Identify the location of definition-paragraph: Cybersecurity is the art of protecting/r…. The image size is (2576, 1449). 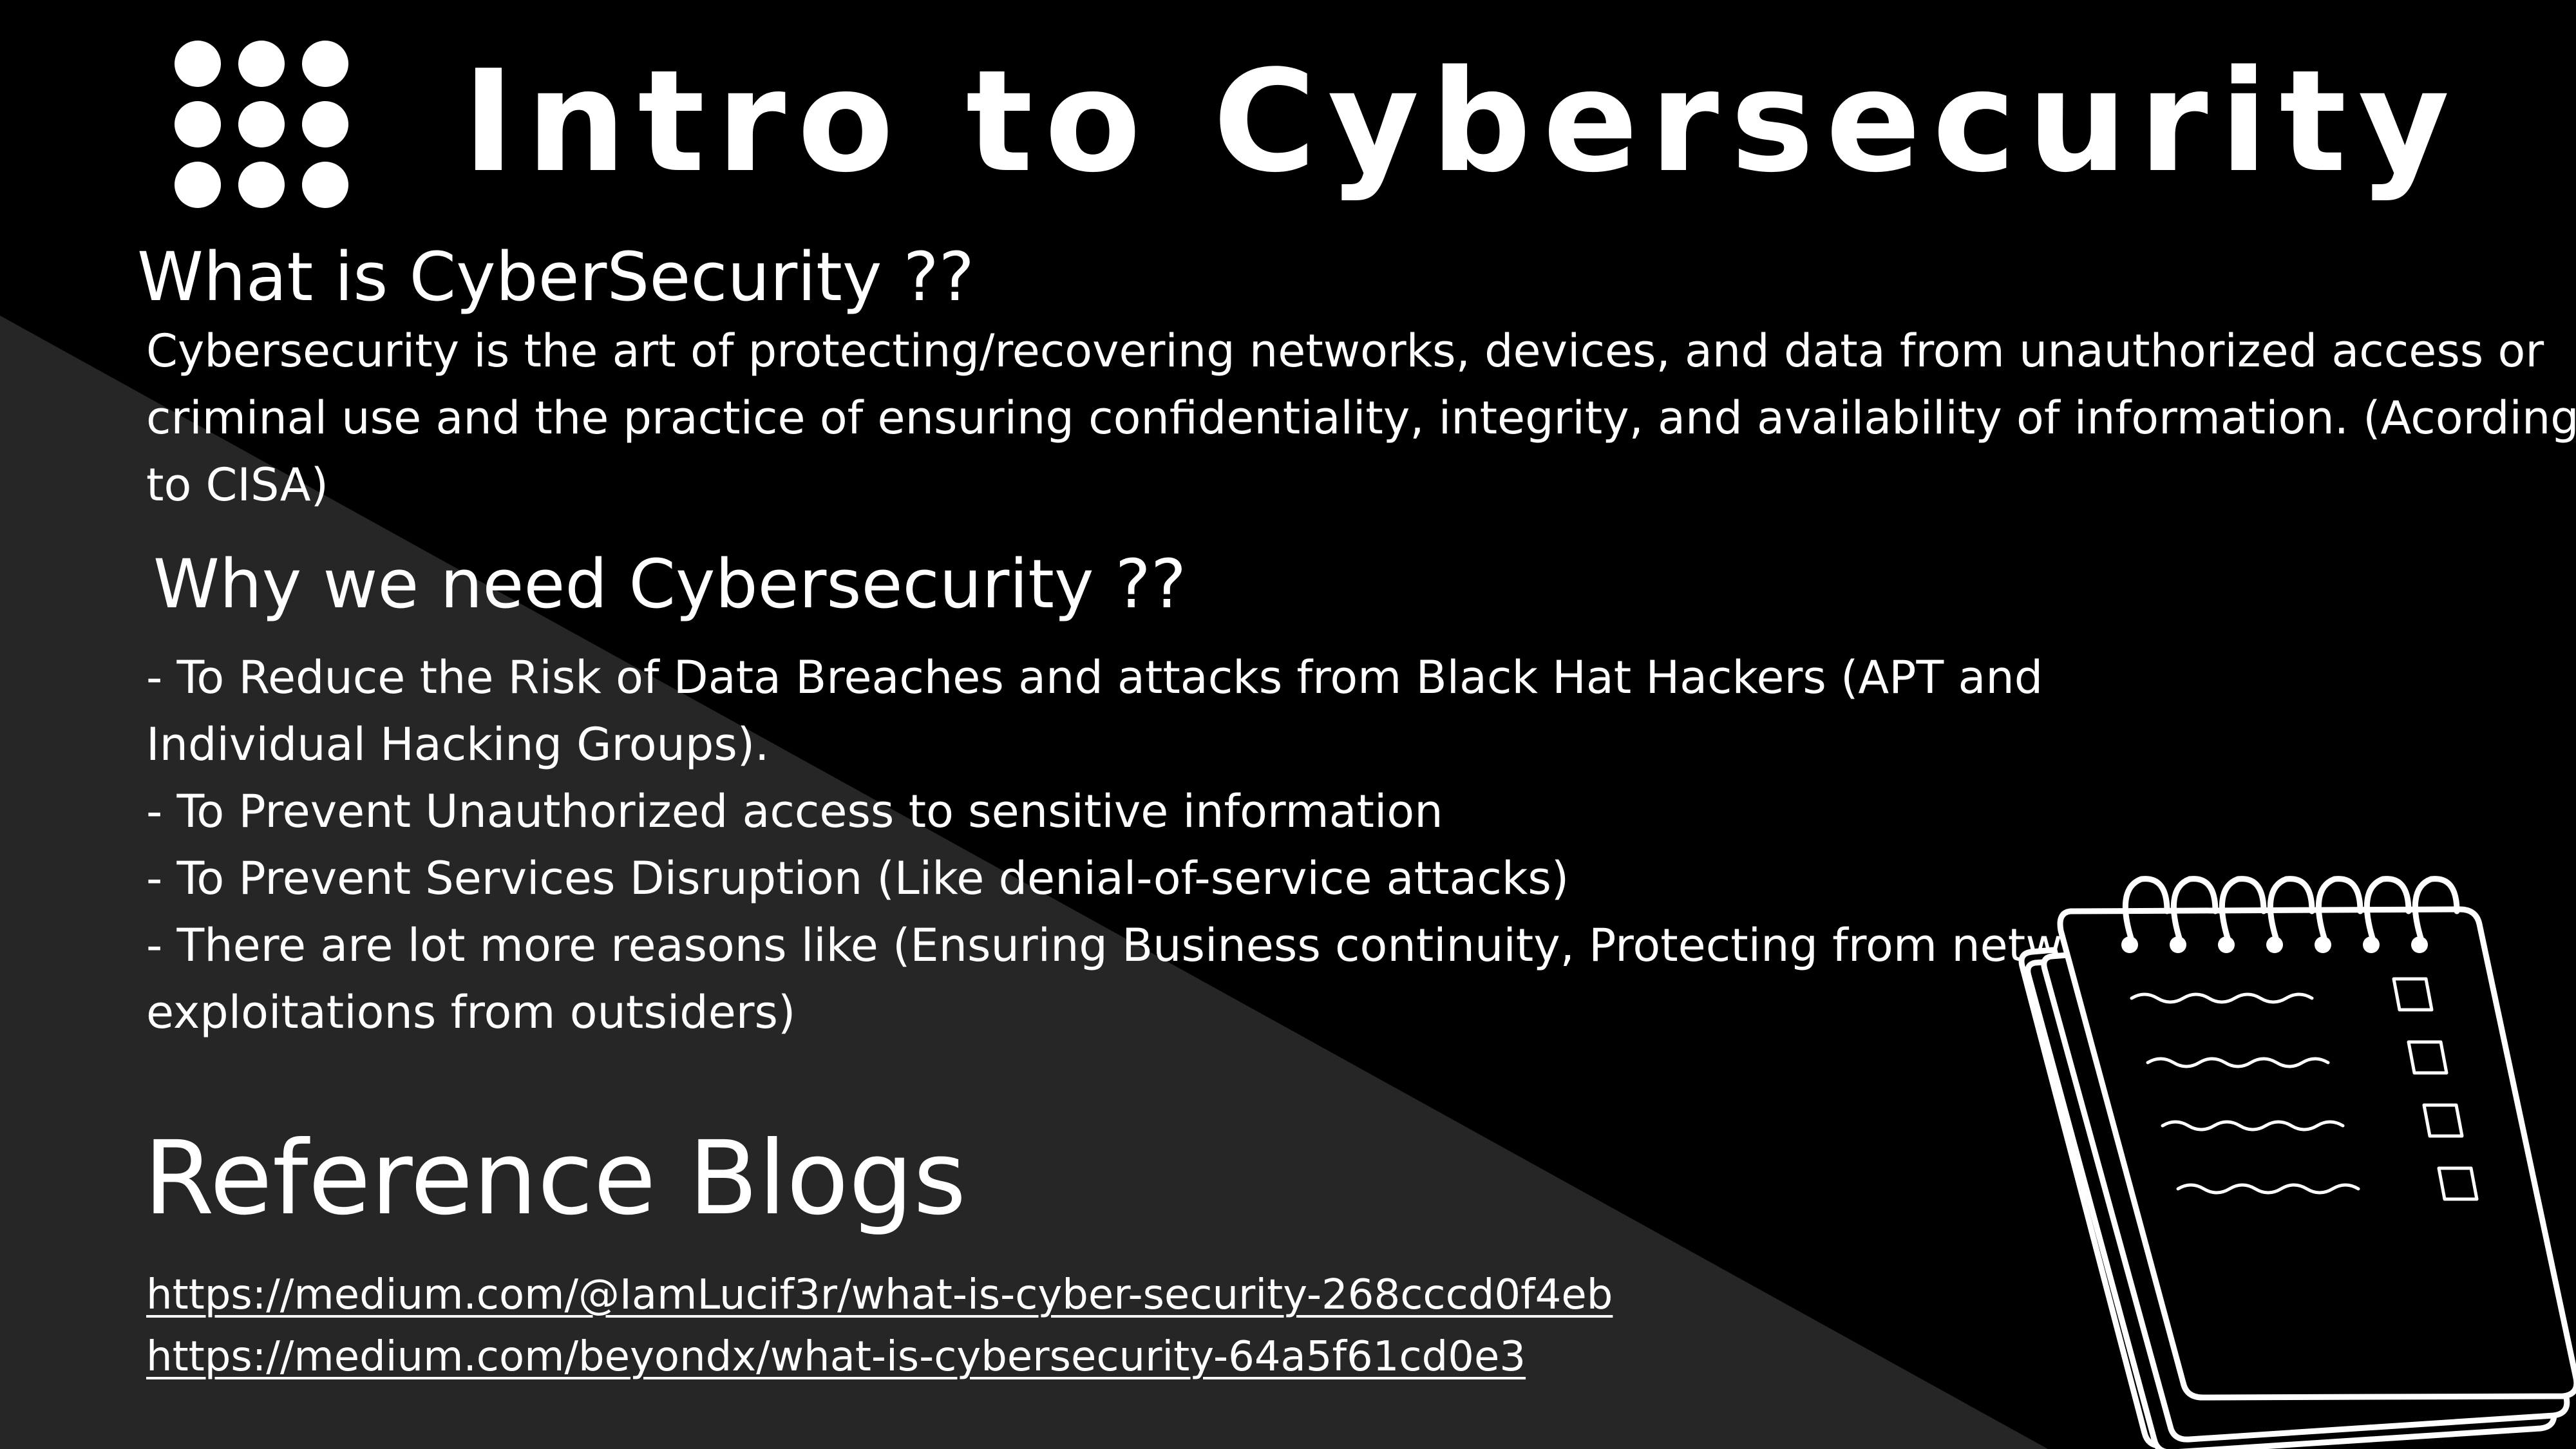
(1361, 417).